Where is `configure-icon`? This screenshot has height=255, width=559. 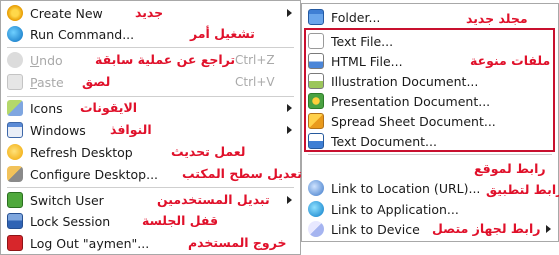
configure-icon is located at coordinates (15, 174).